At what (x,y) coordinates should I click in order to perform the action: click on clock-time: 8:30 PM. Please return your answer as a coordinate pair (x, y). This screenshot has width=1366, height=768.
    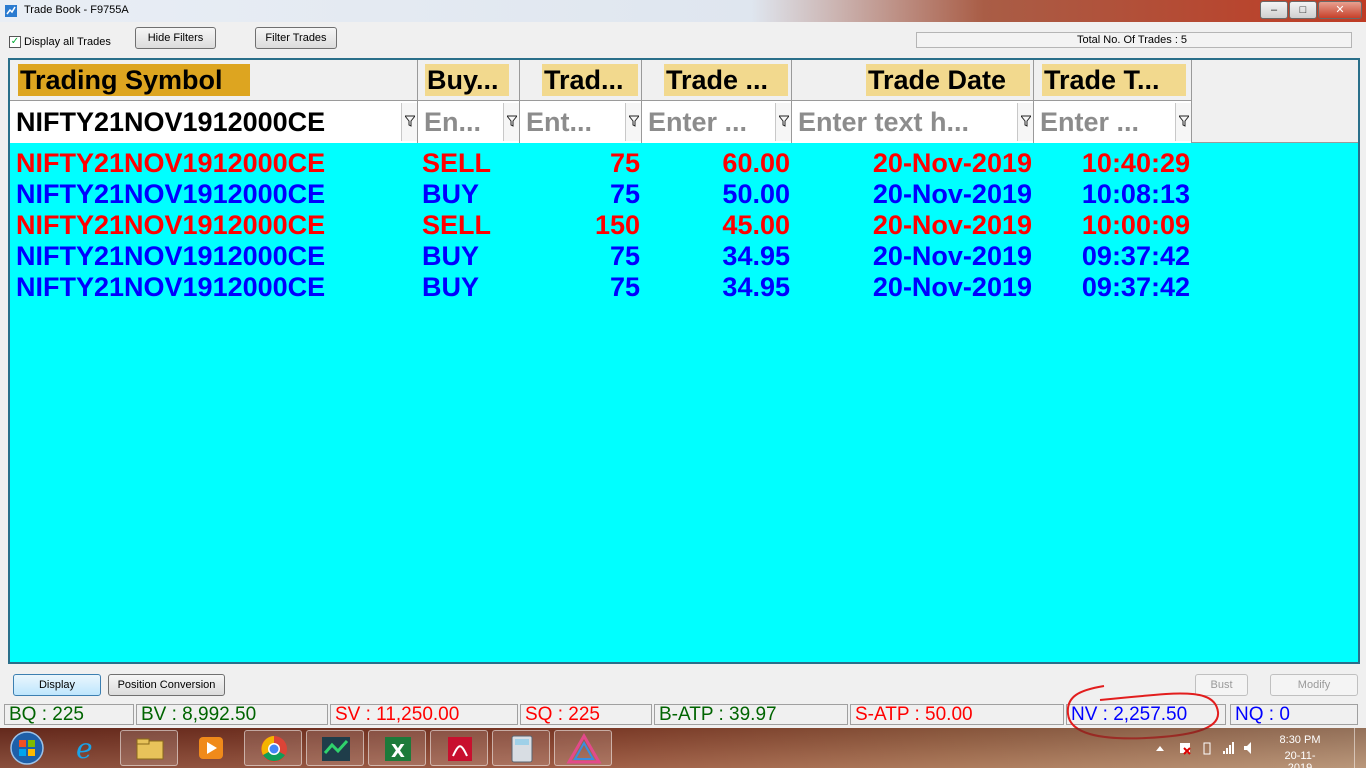
    Looking at the image, I should click on (1300, 740).